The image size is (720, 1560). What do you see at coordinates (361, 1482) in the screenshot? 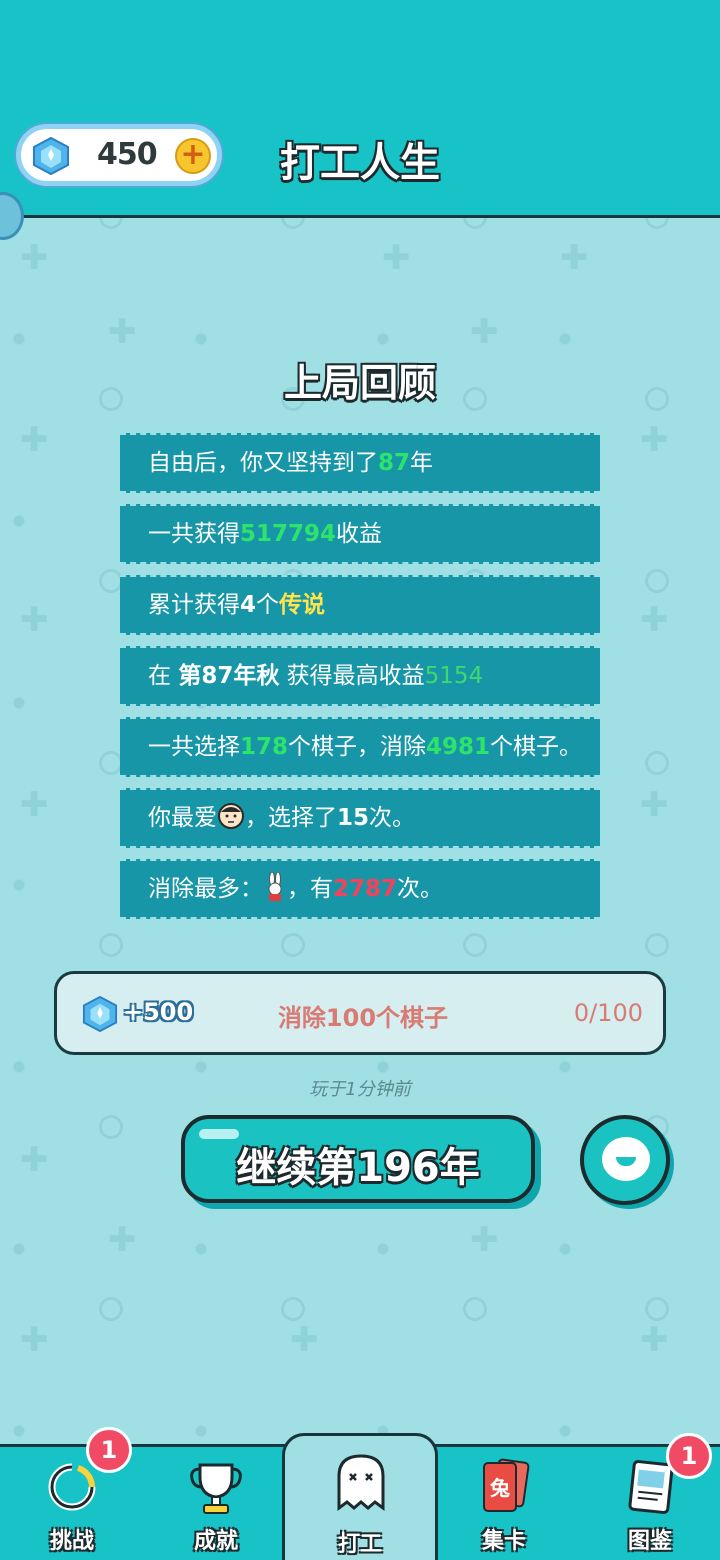
I see `ghost-icon` at bounding box center [361, 1482].